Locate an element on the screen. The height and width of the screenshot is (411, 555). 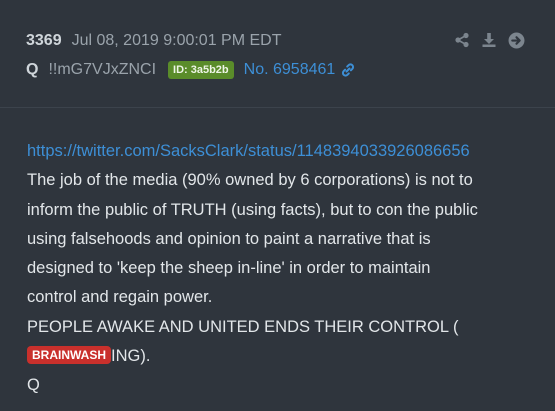
body-line: control and regain power. is located at coordinates (120, 297).